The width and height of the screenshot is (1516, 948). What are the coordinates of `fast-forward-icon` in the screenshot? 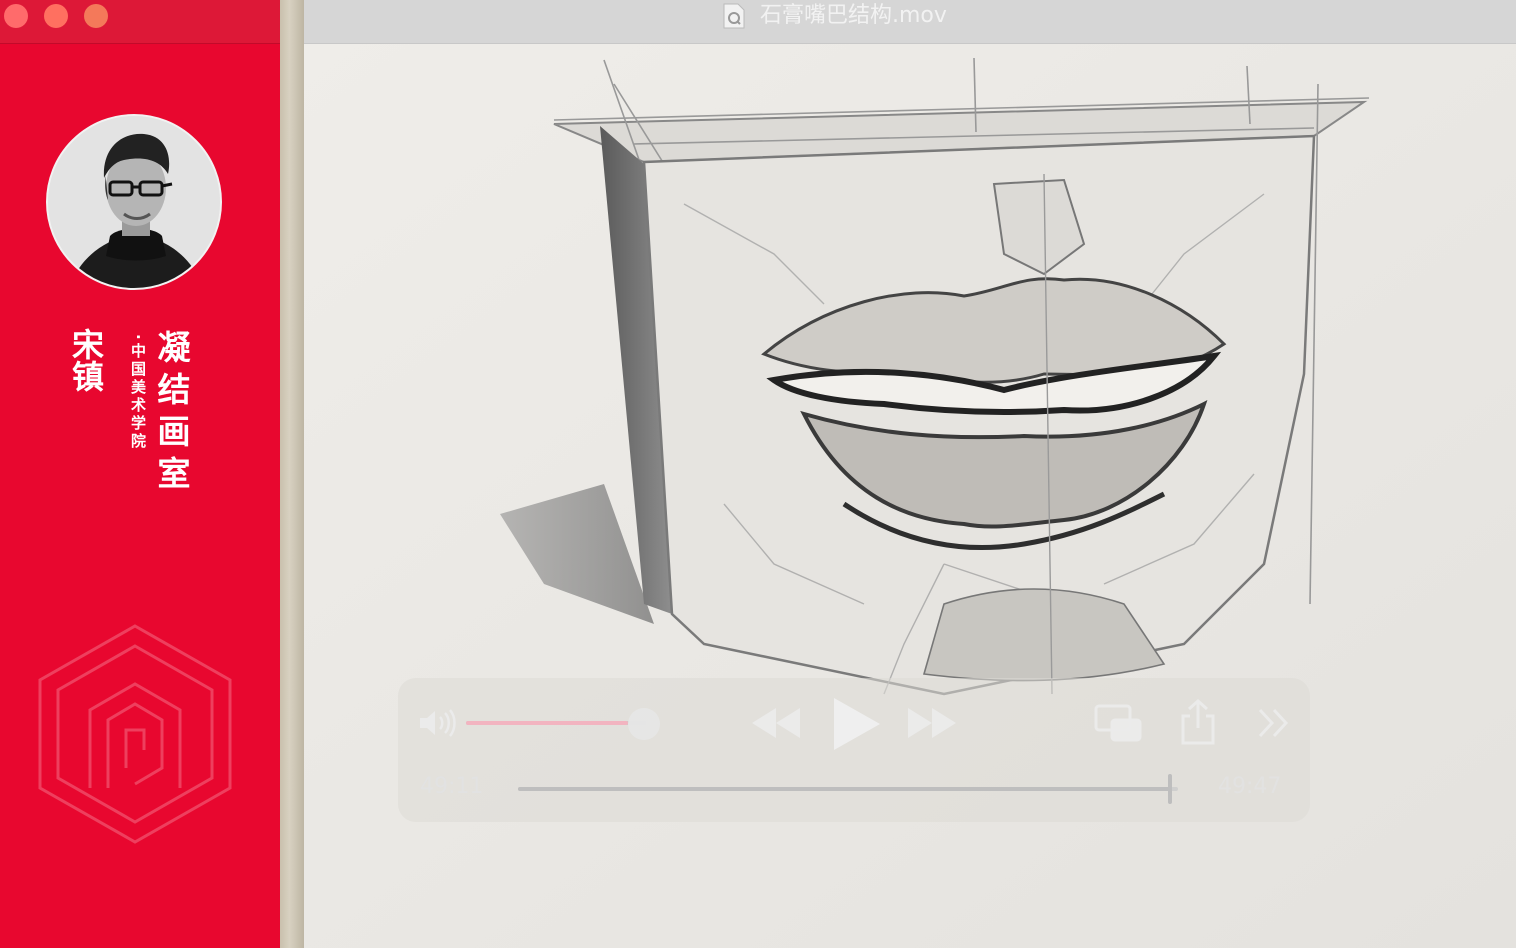 It's located at (932, 723).